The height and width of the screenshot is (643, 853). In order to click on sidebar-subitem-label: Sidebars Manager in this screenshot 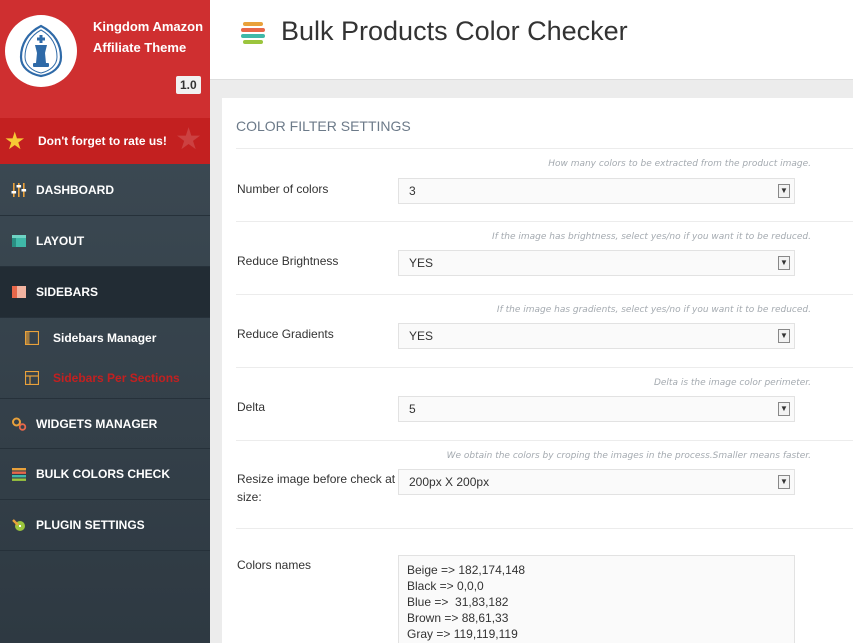, I will do `click(105, 338)`.